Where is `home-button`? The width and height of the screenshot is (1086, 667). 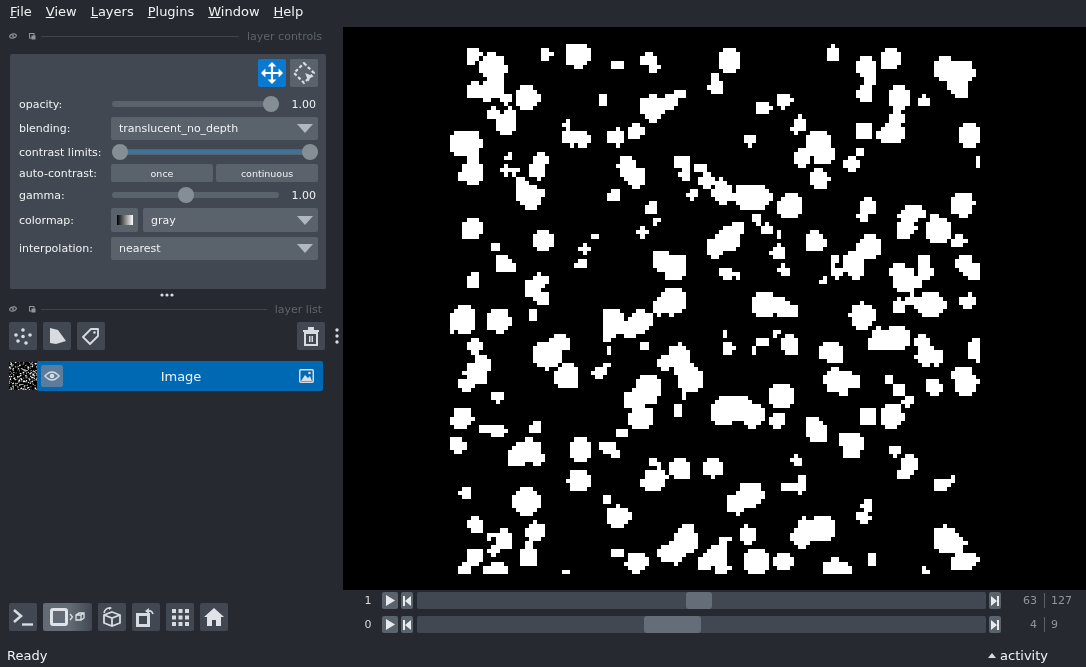 home-button is located at coordinates (214, 617).